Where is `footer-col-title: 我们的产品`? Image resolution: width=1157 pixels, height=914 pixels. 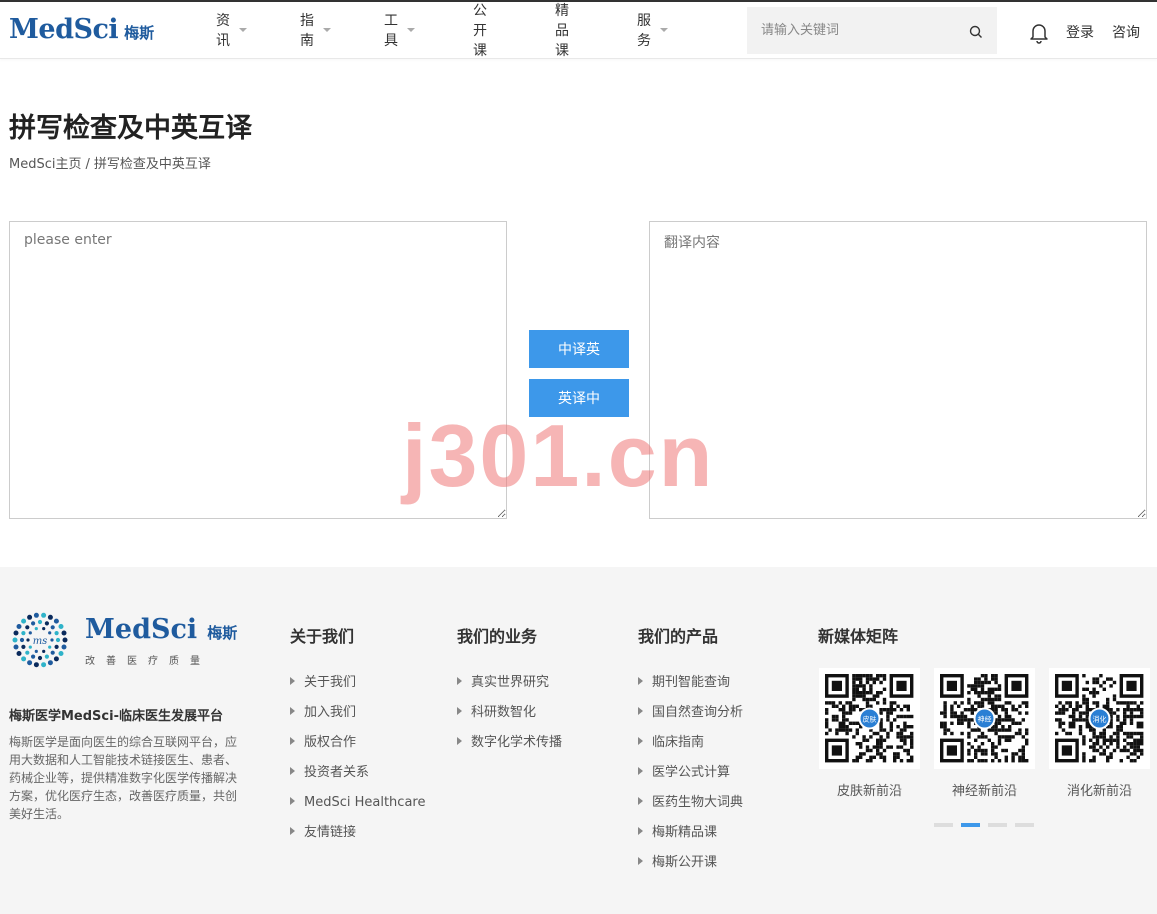
footer-col-title: 我们的产品 is located at coordinates (678, 636).